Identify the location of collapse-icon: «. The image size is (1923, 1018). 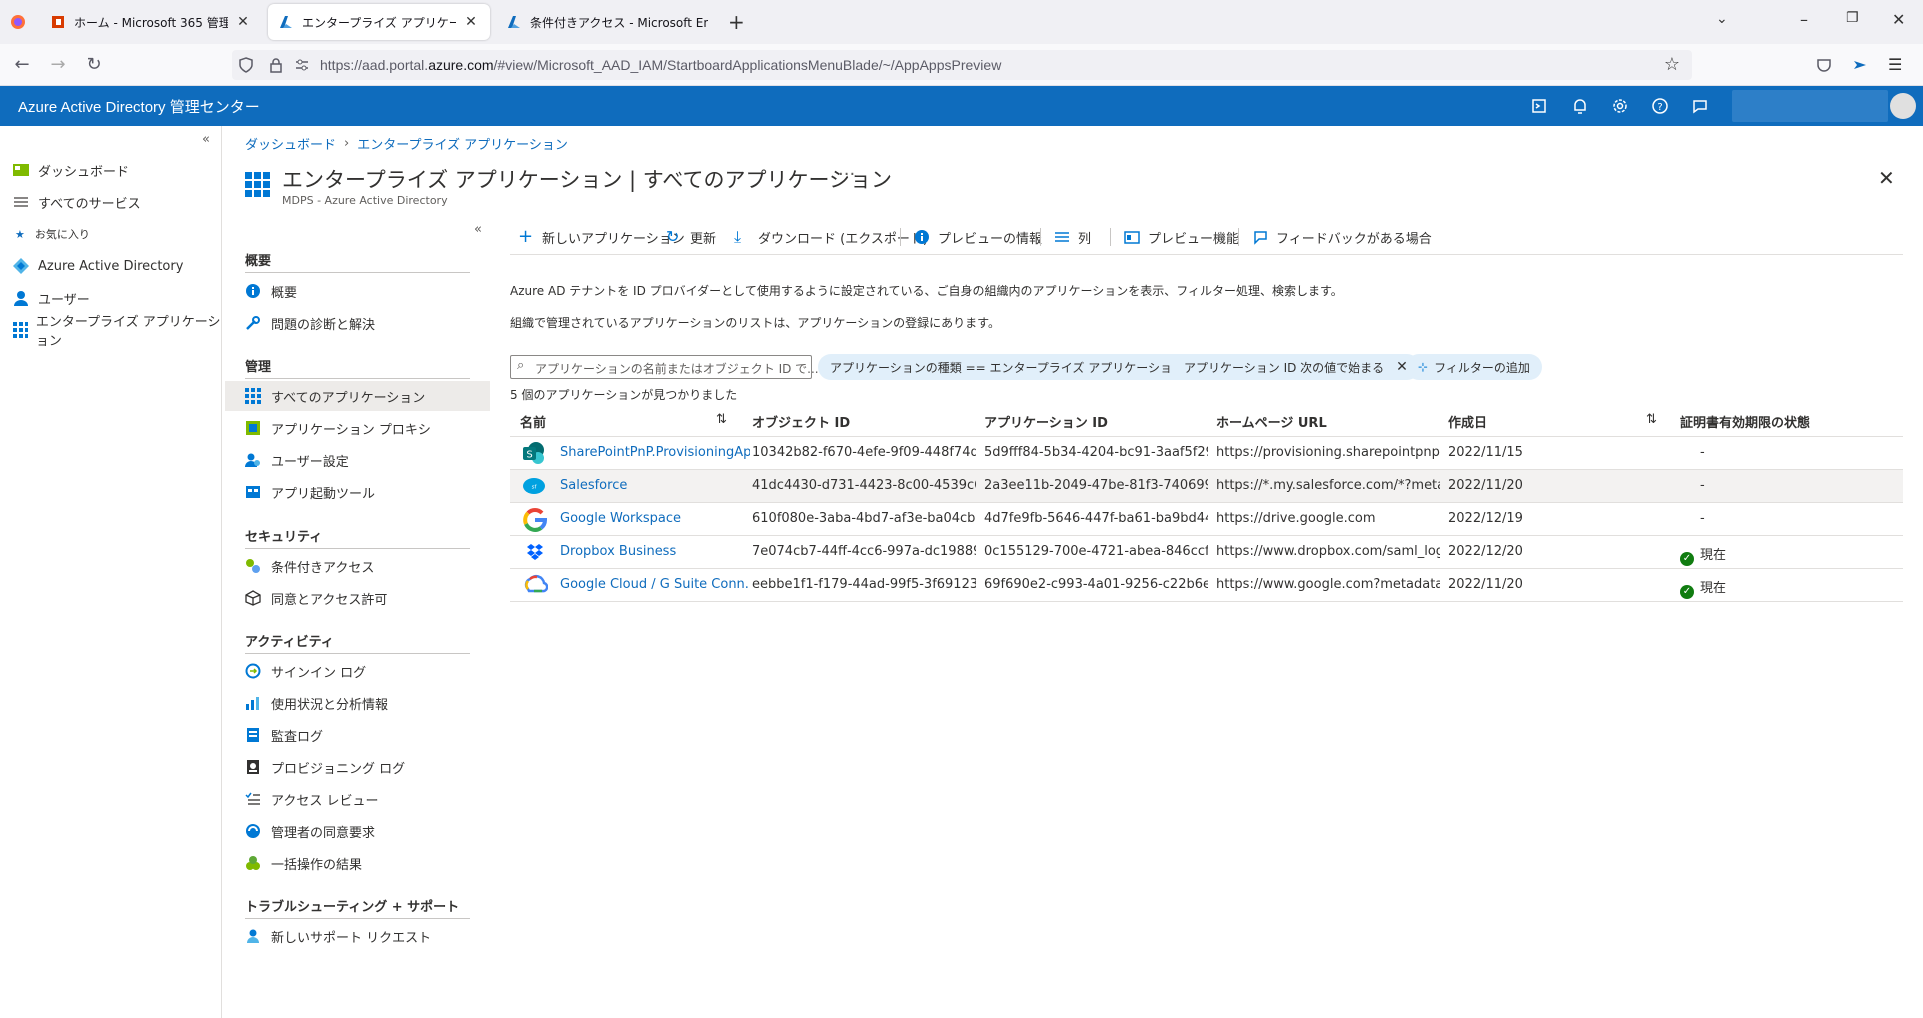
(206, 139).